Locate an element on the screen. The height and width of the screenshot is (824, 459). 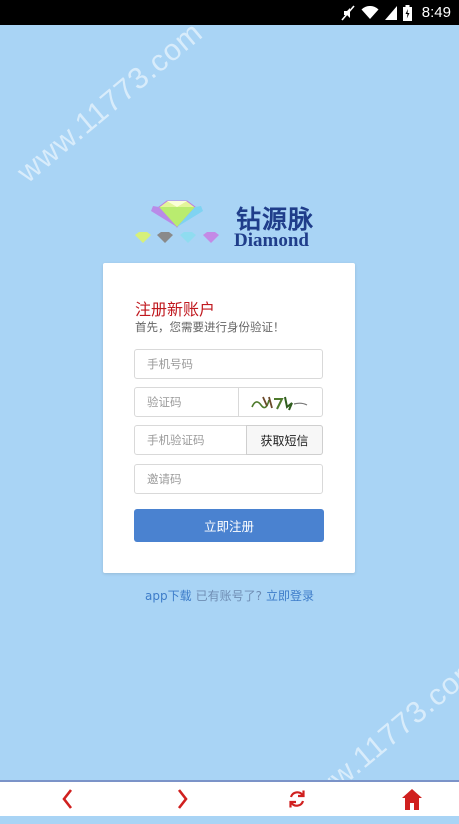
app-download-link: app下载 is located at coordinates (168, 596).